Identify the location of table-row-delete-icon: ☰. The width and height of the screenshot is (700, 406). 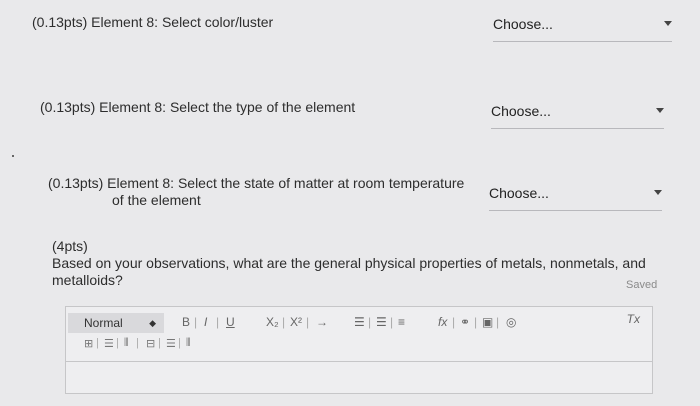
(171, 343).